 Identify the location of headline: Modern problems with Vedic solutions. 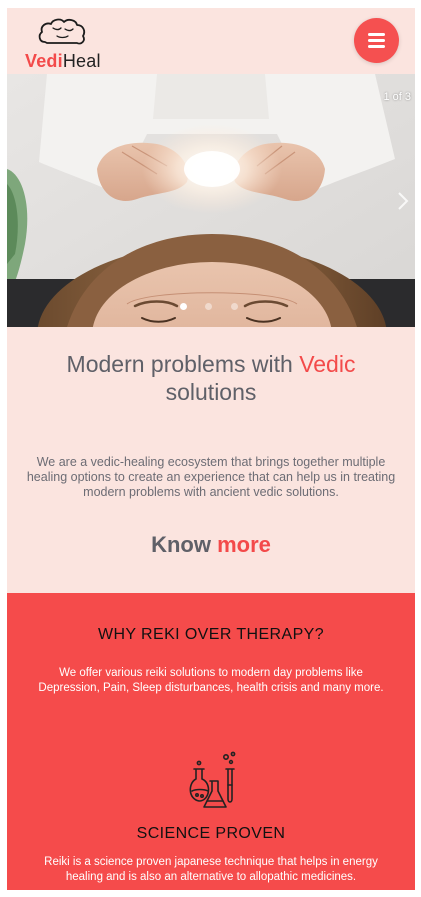
(211, 378).